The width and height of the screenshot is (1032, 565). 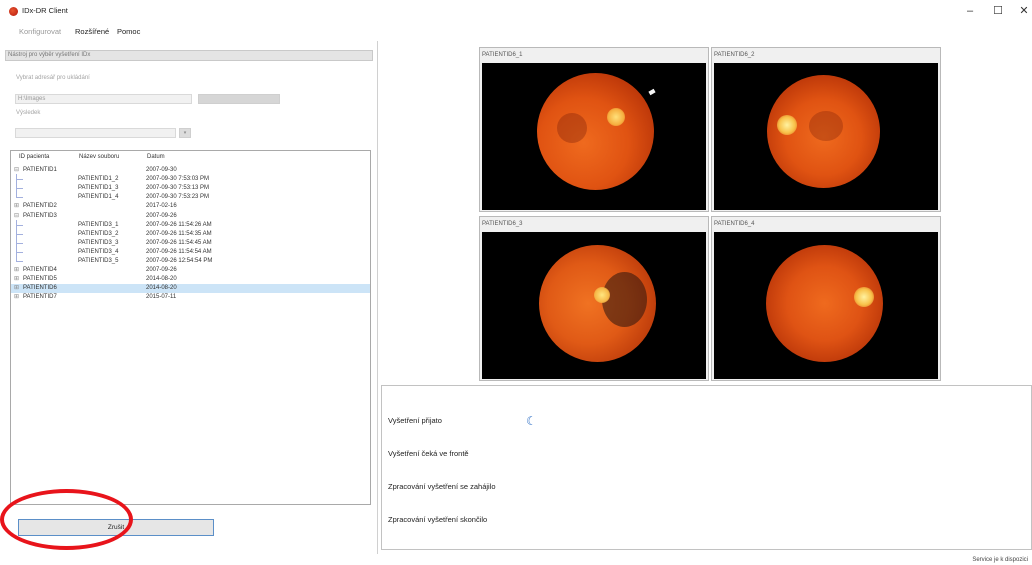 I want to click on tree-cell-date: 2007-09-30 7:53:13 PM, so click(x=178, y=188).